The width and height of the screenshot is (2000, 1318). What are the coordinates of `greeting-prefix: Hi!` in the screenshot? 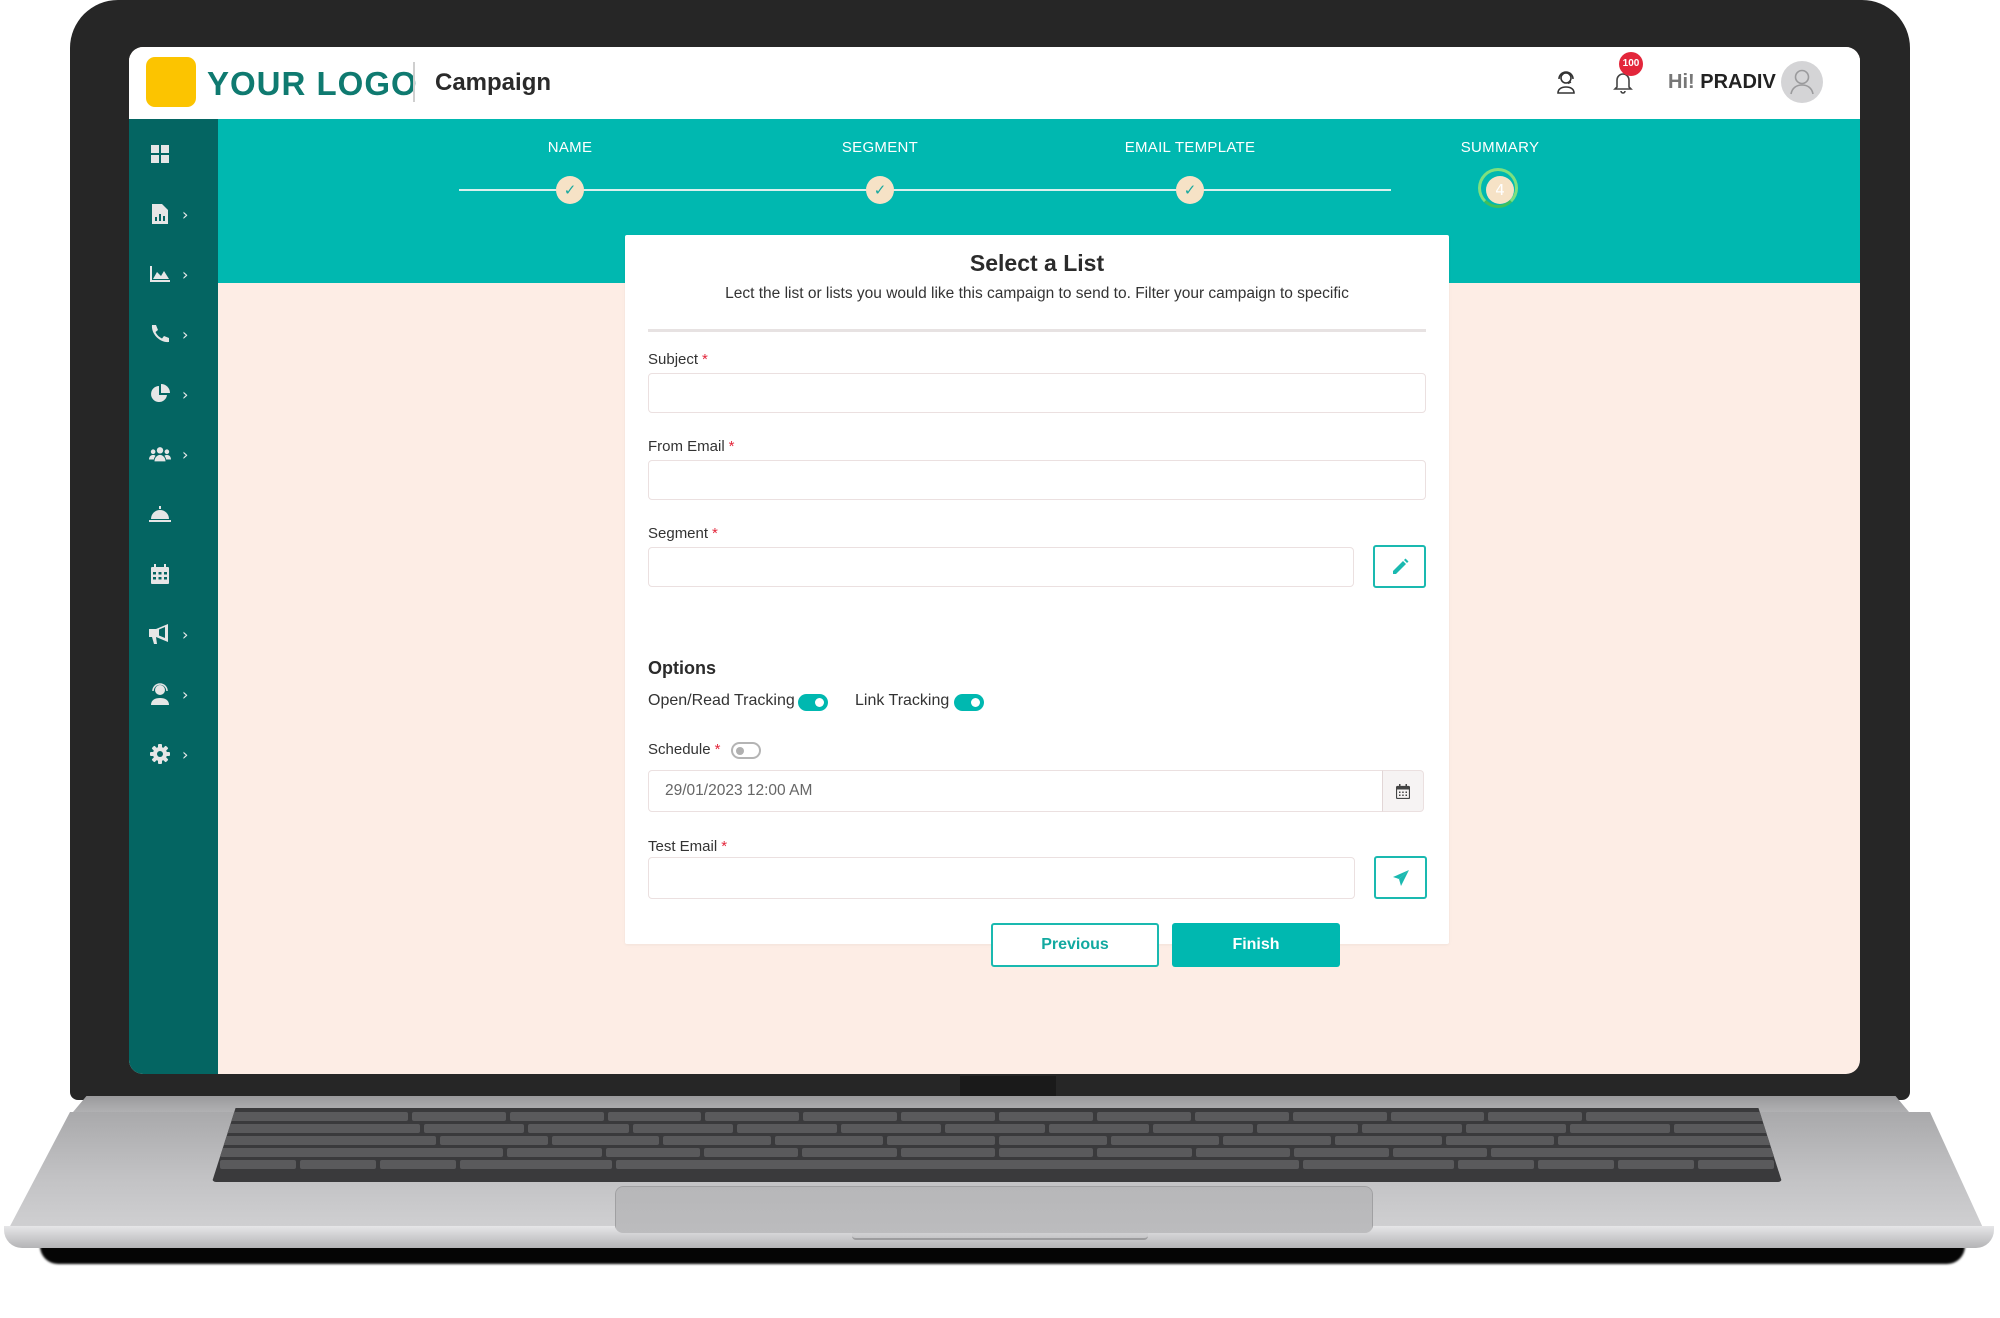 It's located at (1681, 82).